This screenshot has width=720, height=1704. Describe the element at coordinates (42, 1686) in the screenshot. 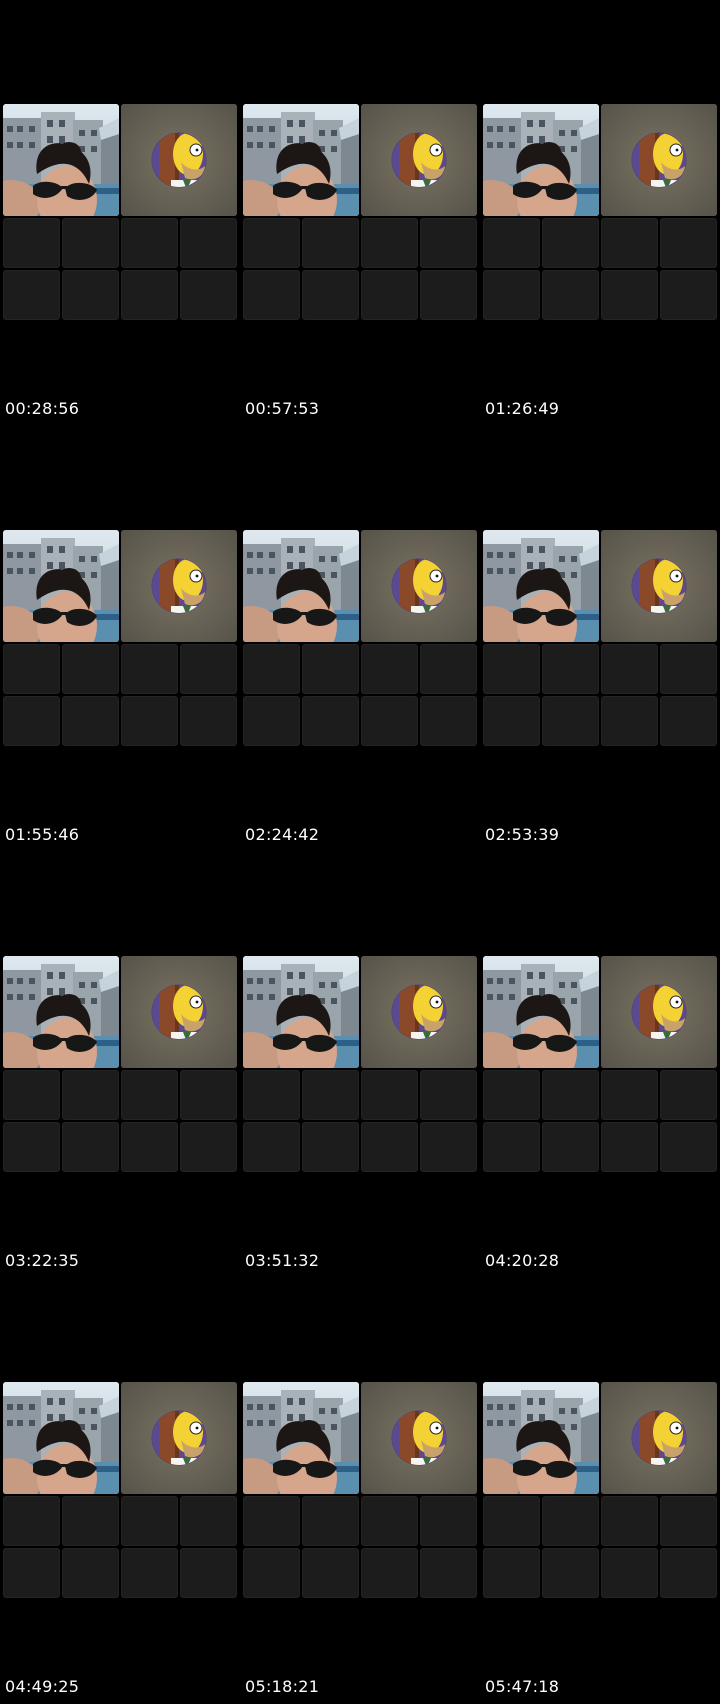

I see `frame-timestamp: 04:49:25` at that location.